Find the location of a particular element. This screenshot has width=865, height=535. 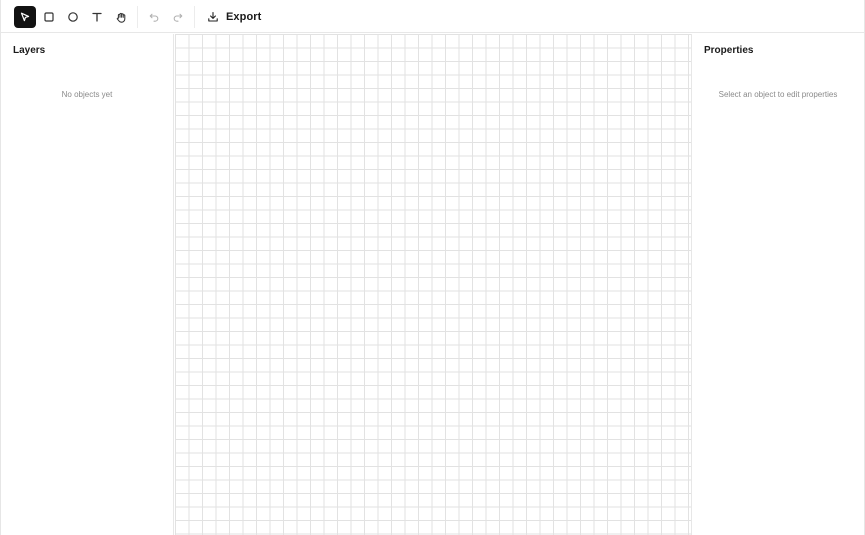

ellipse-tool-button is located at coordinates (73, 17).